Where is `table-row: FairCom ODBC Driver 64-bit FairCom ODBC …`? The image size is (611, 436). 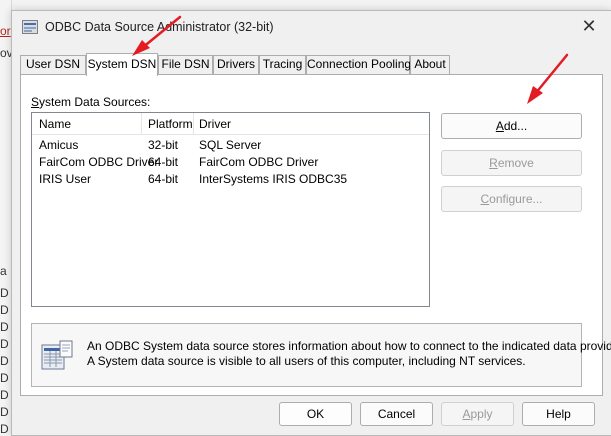
table-row: FairCom ODBC Driver 64-bit FairCom ODBC … is located at coordinates (230, 162).